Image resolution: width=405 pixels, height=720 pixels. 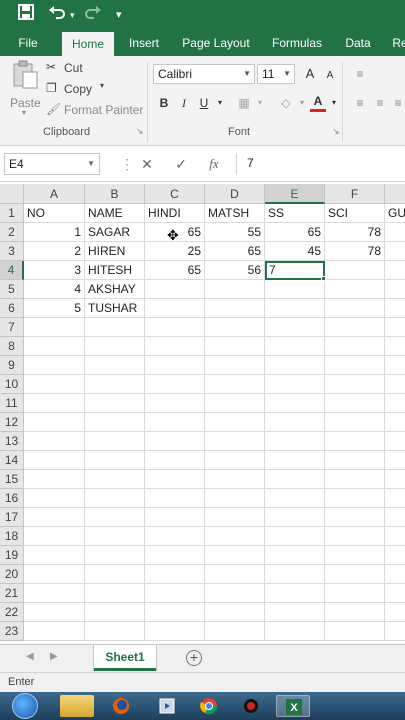 I want to click on cell-a4: 3, so click(x=54, y=270).